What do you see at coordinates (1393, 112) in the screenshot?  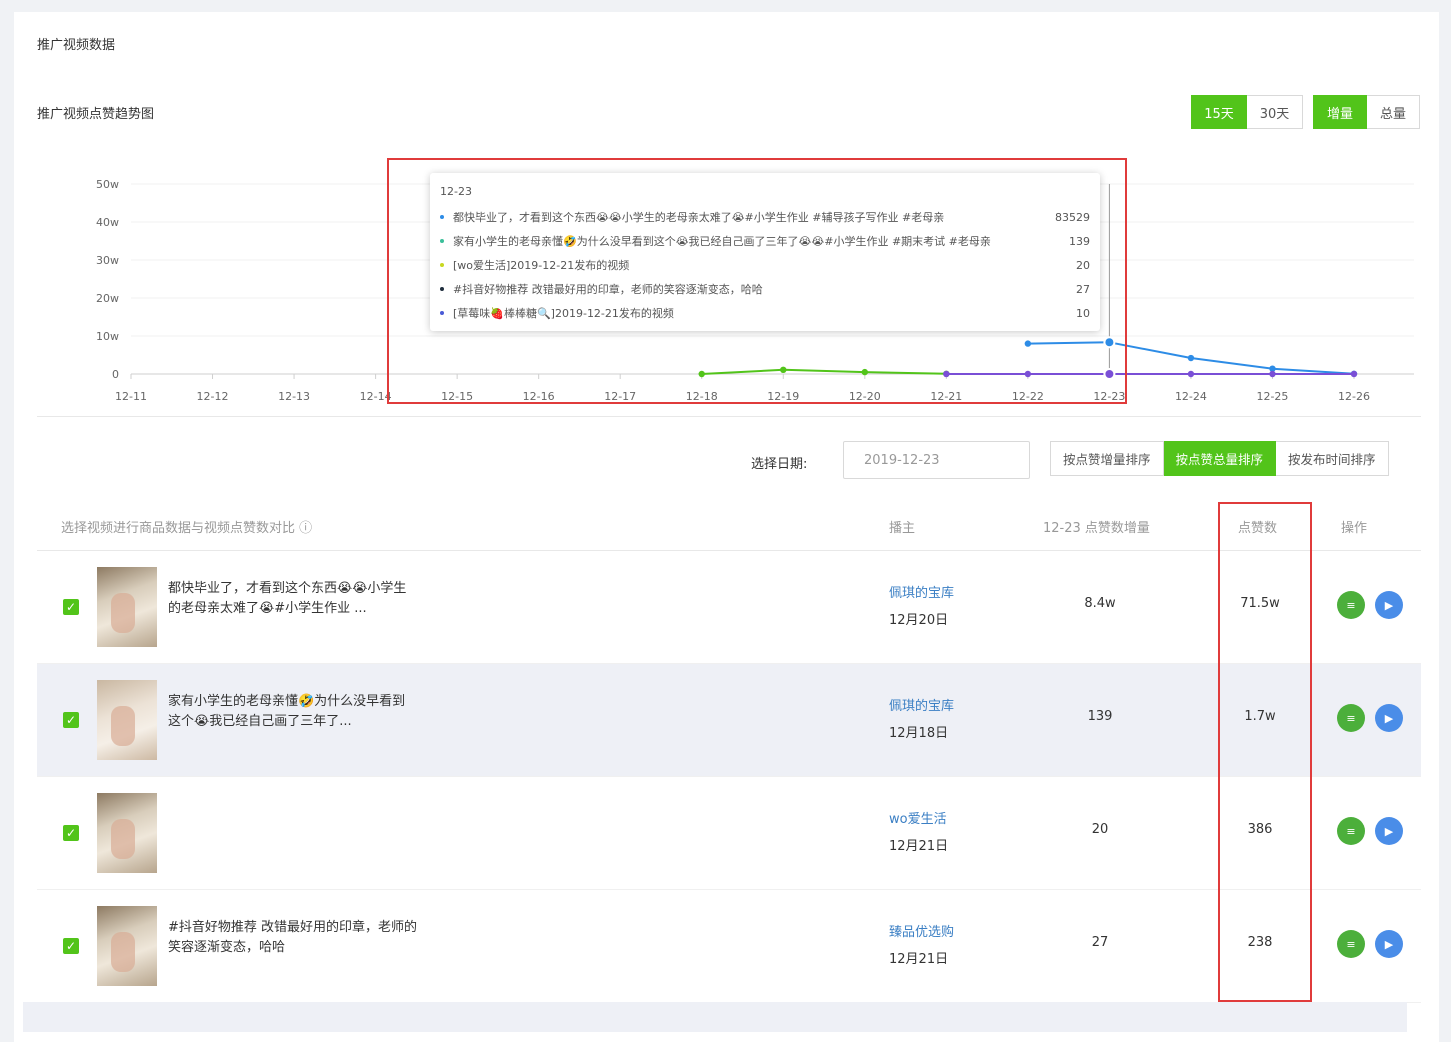 I see `mode-total-button: 总量` at bounding box center [1393, 112].